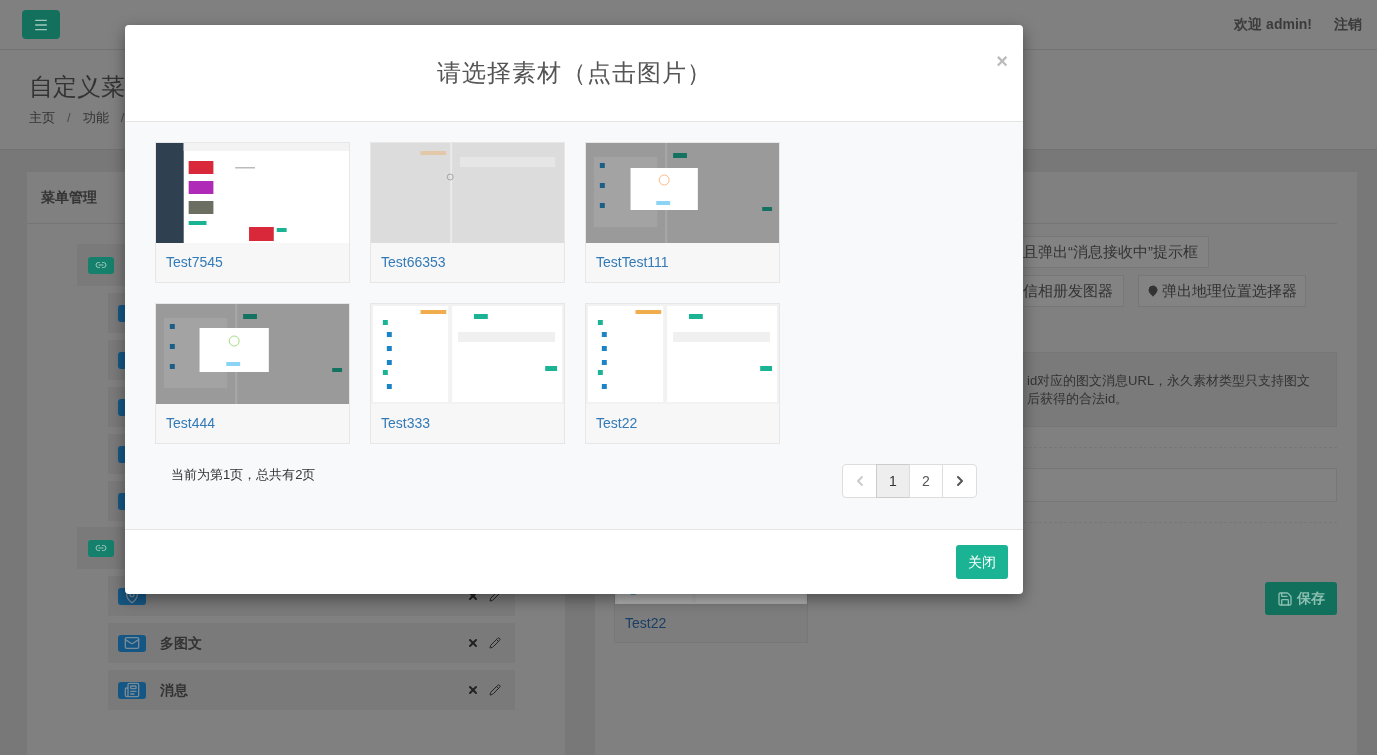  I want to click on material-card: TestTest111, so click(682, 212).